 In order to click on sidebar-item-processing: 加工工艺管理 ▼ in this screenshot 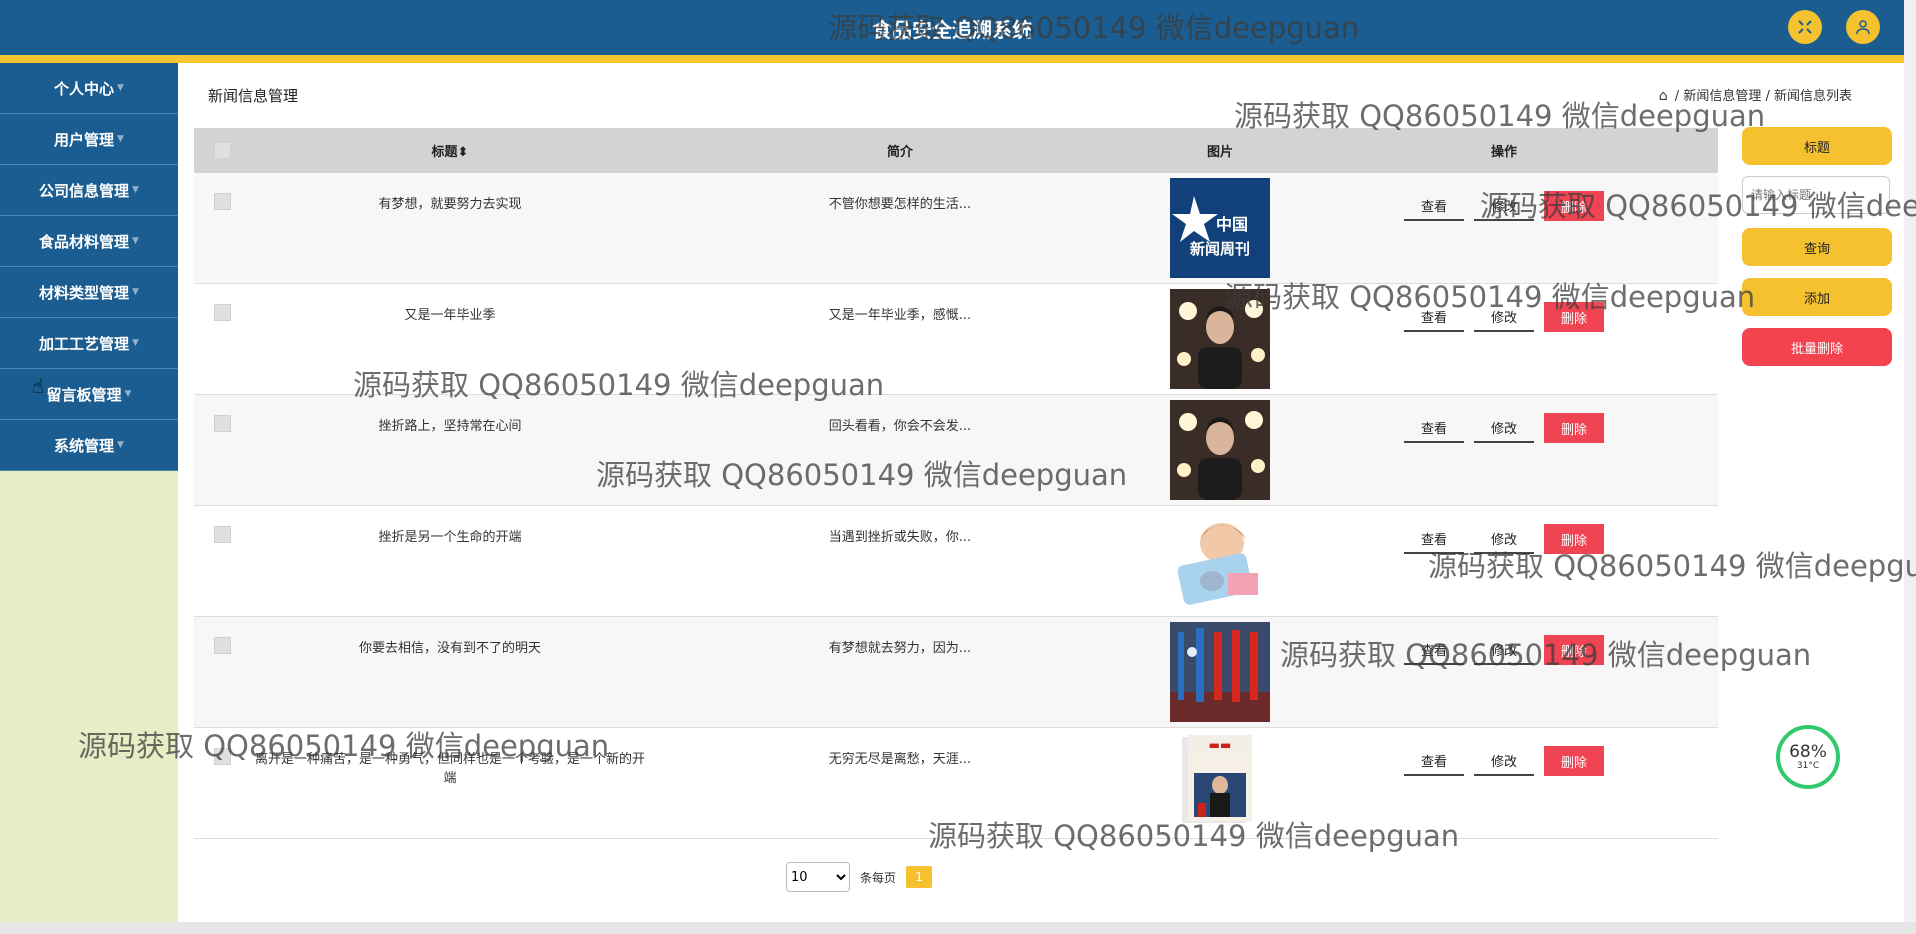, I will do `click(89, 343)`.